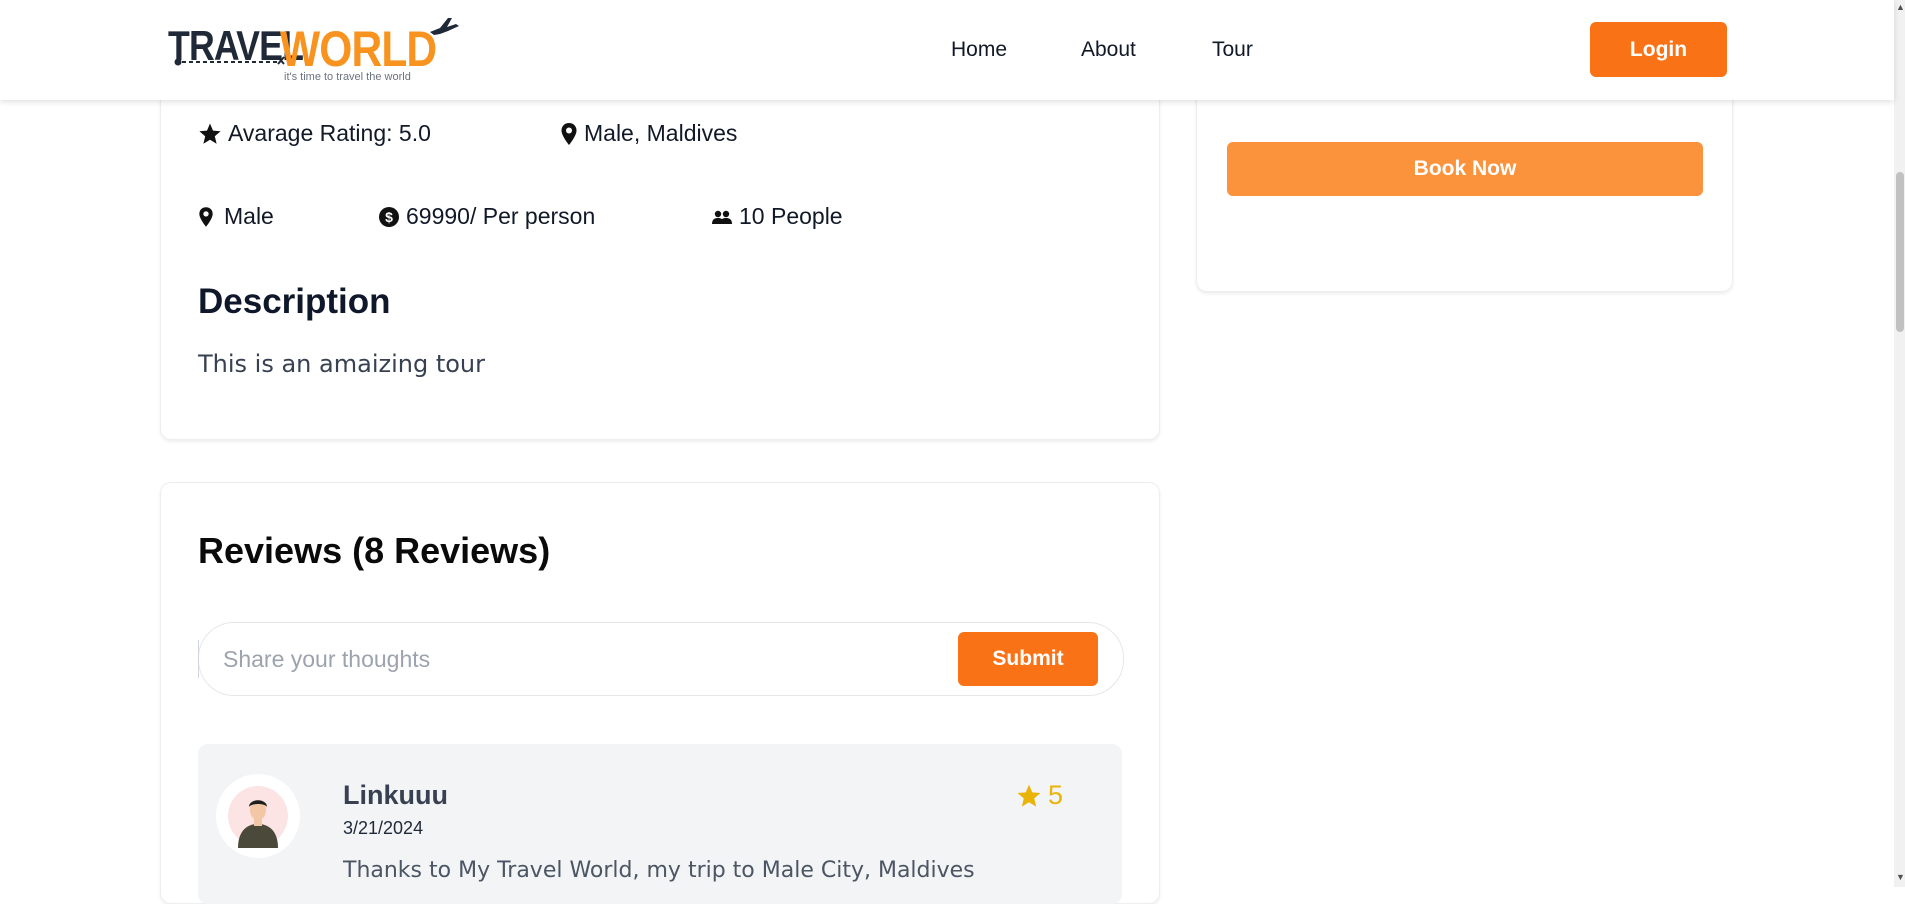 This screenshot has height=904, width=1905. What do you see at coordinates (1900, 877) in the screenshot?
I see `scroll-down-arrow-icon: ▼` at bounding box center [1900, 877].